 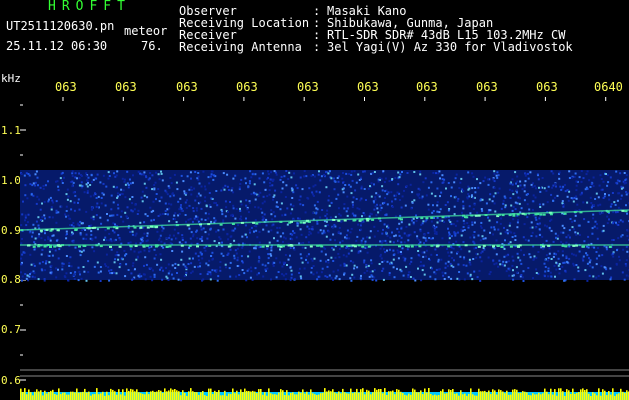 What do you see at coordinates (547, 87) in the screenshot?
I see `x-tick-label: 063` at bounding box center [547, 87].